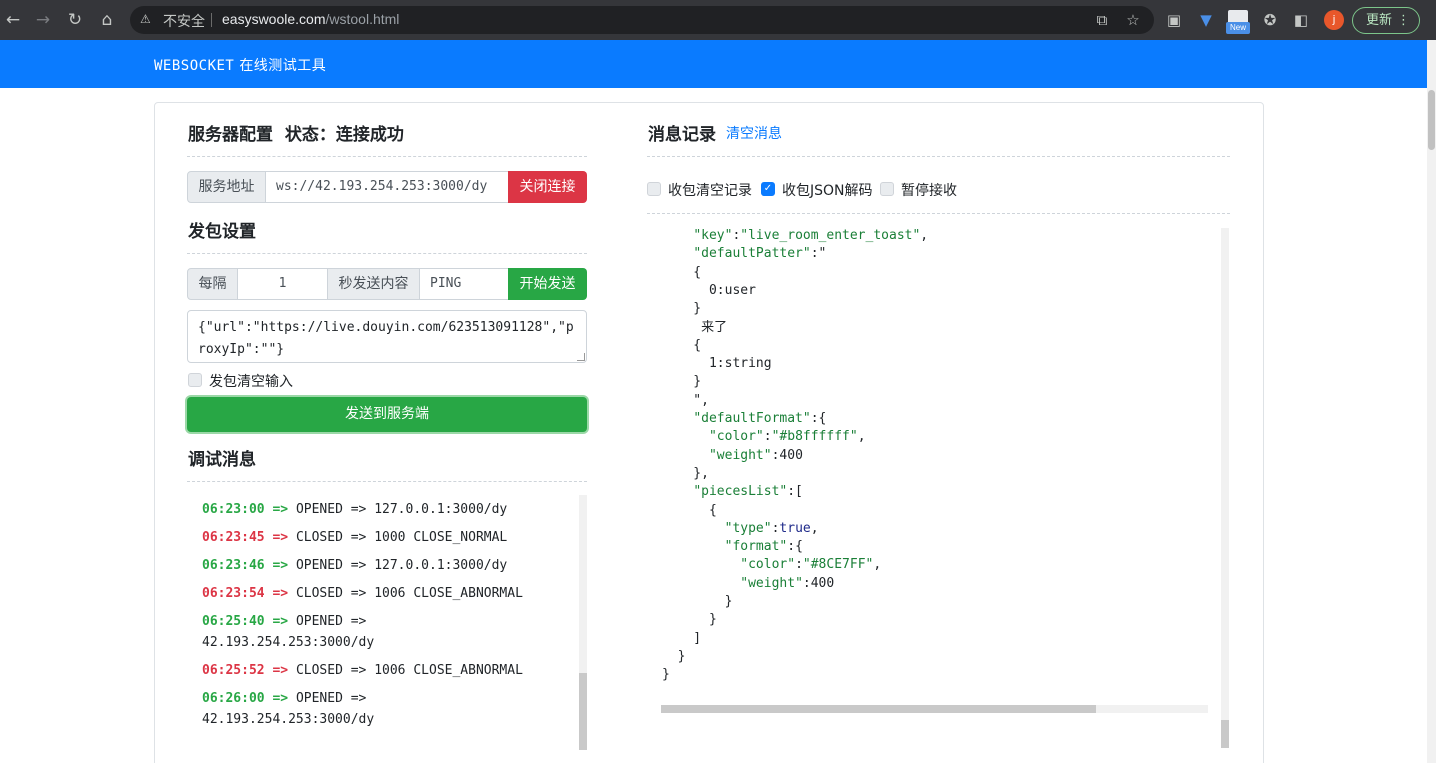 The image size is (1436, 763). Describe the element at coordinates (1270, 20) in the screenshot. I see `puzzle-icon: ✪` at that location.